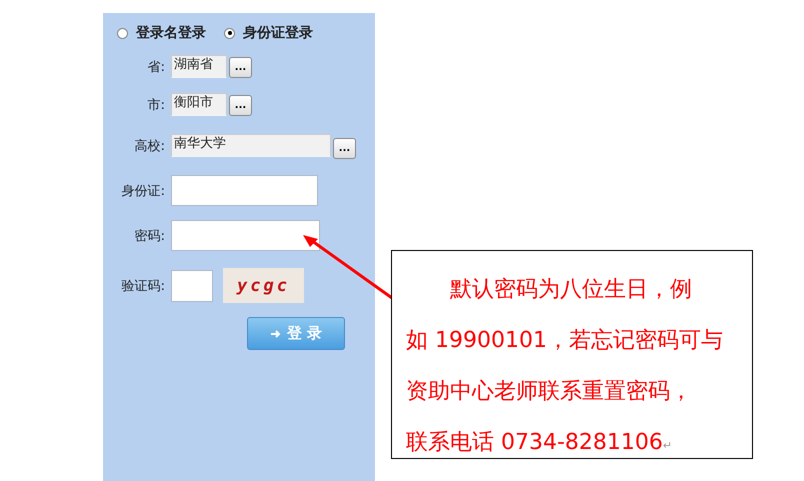 The image size is (804, 481). I want to click on login-type-radio: 身份证登录, so click(268, 33).